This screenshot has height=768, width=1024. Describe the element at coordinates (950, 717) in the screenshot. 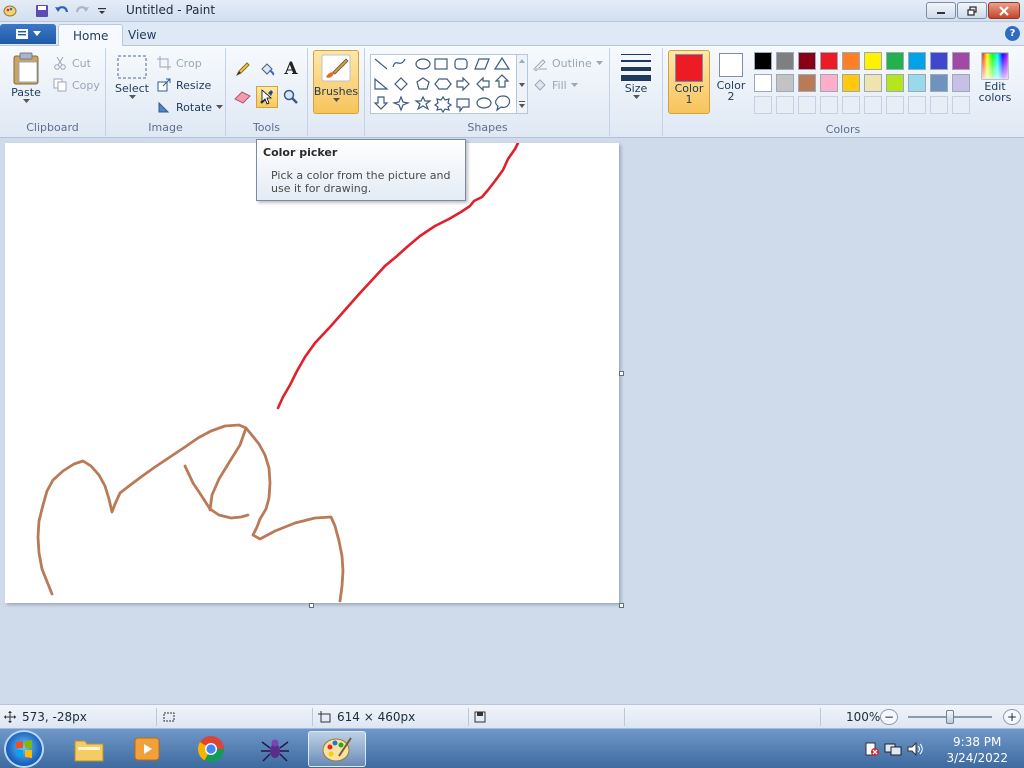

I see `zoom-slider-thumb` at that location.